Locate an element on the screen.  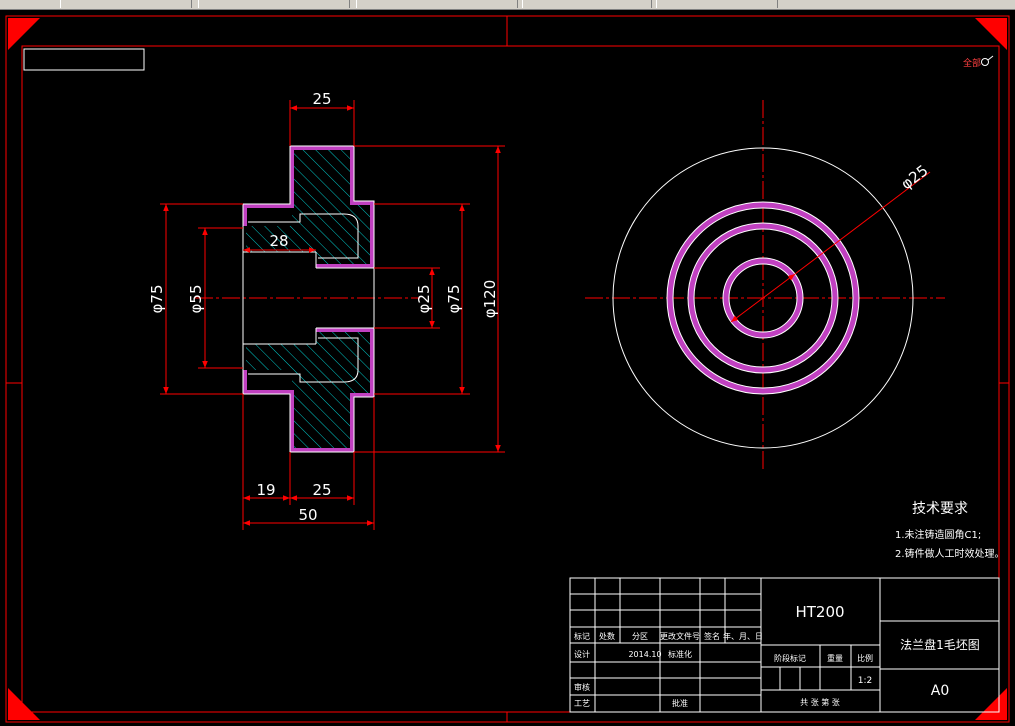
scale-value: 1:2 is located at coordinates (865, 681).